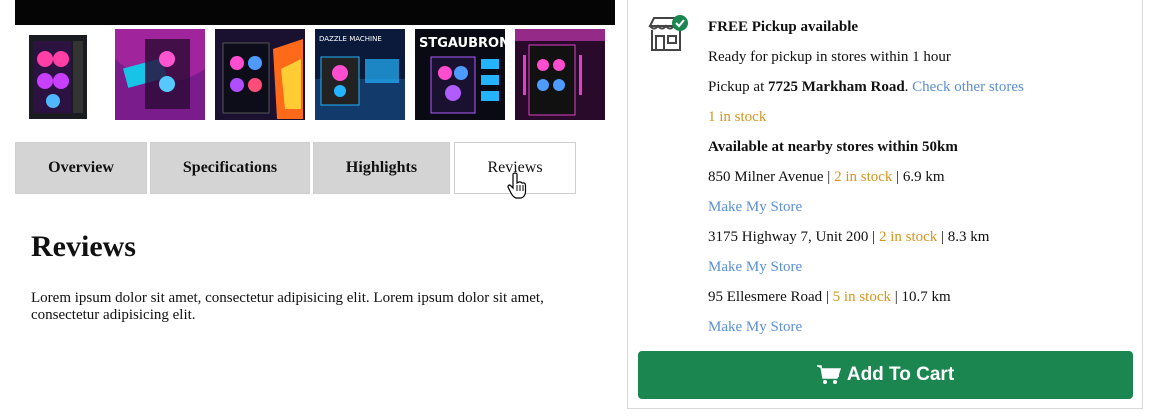  Describe the element at coordinates (83, 246) in the screenshot. I see `reviews-heading: Reviews` at that location.